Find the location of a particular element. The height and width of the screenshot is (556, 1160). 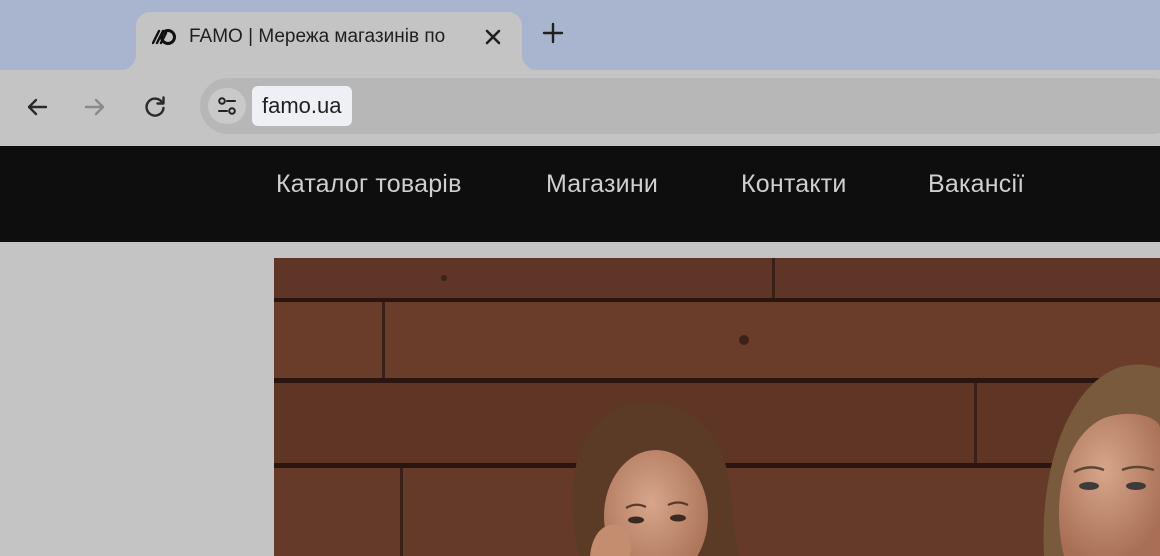

tune-icon is located at coordinates (227, 106).